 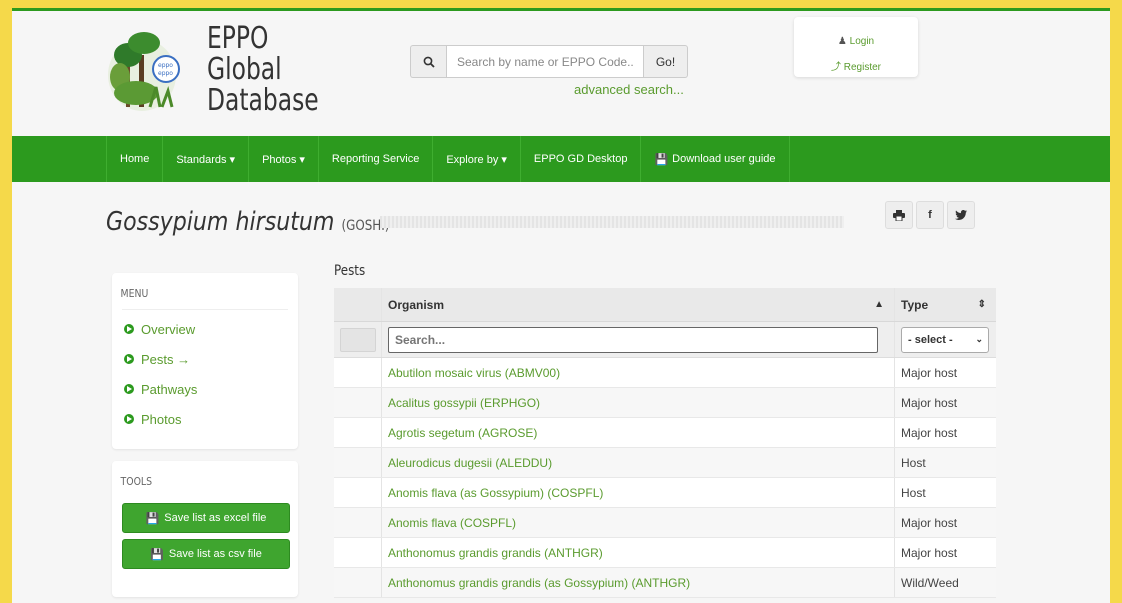 What do you see at coordinates (945, 304) in the screenshot?
I see `type-column-header: Type ⇕` at bounding box center [945, 304].